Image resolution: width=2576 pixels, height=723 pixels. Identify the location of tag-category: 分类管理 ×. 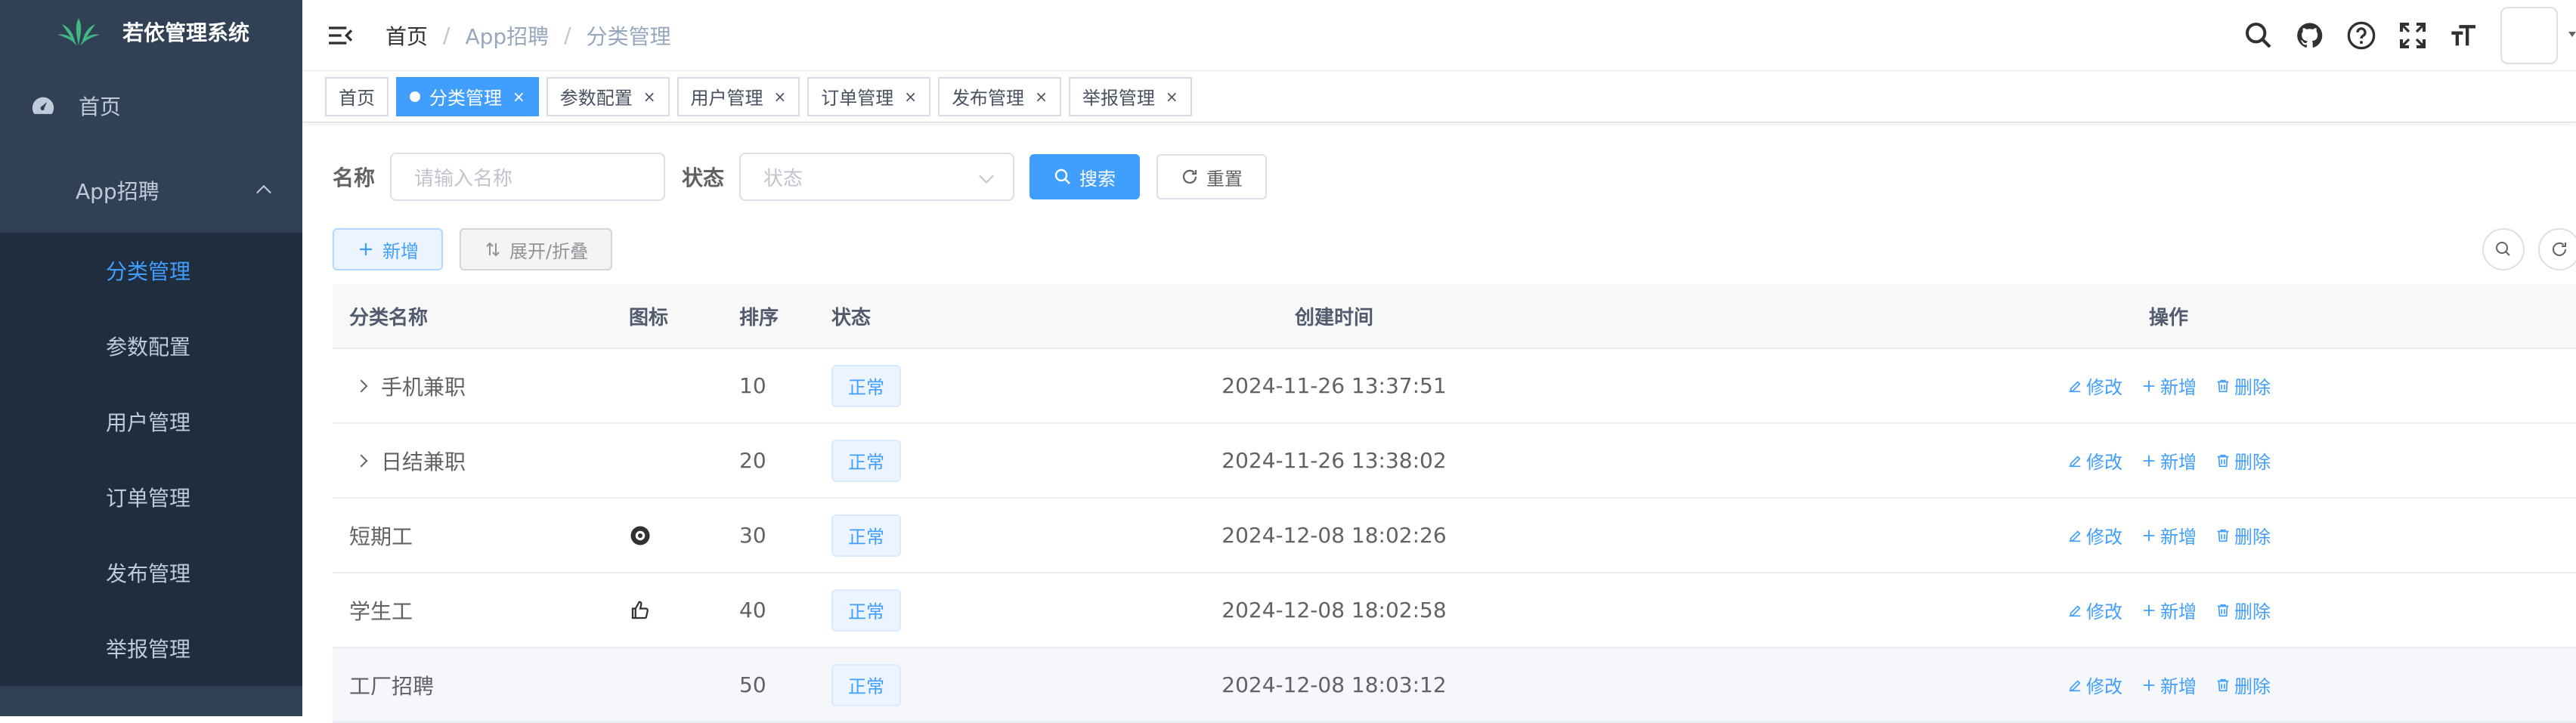
(467, 96).